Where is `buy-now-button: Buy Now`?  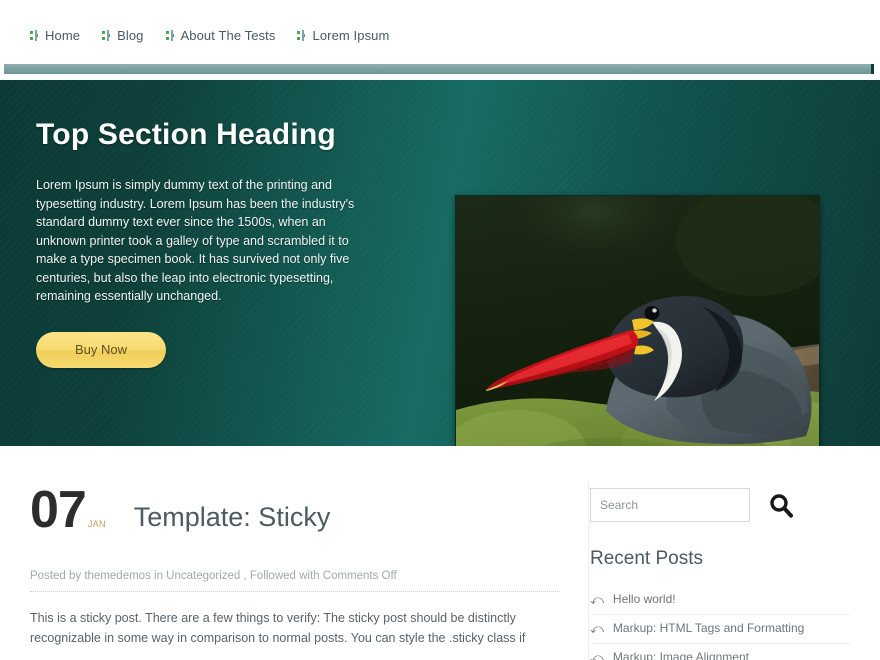
buy-now-button: Buy Now is located at coordinates (101, 349).